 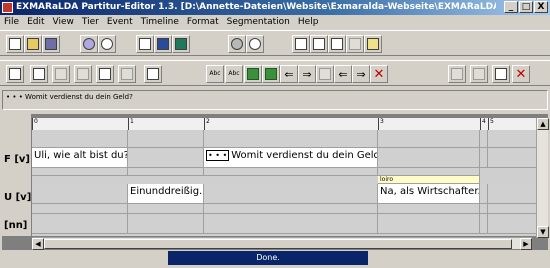 What do you see at coordinates (381, 124) in the screenshot?
I see `timeline-tick-3: 3` at bounding box center [381, 124].